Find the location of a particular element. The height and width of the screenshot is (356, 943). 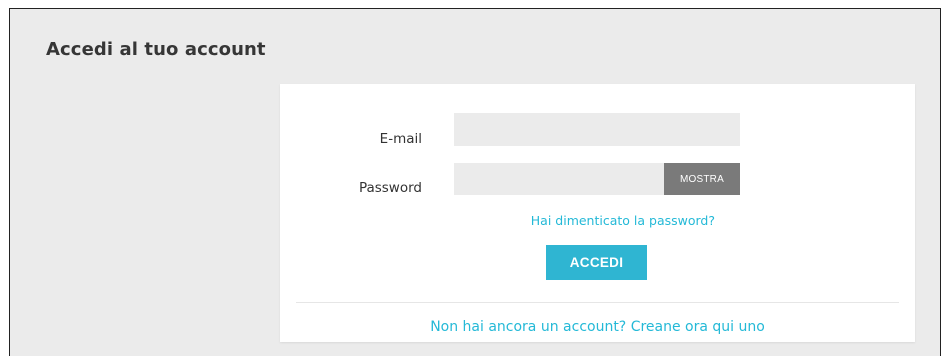

page-title: Accedi al tuo account is located at coordinates (156, 49).